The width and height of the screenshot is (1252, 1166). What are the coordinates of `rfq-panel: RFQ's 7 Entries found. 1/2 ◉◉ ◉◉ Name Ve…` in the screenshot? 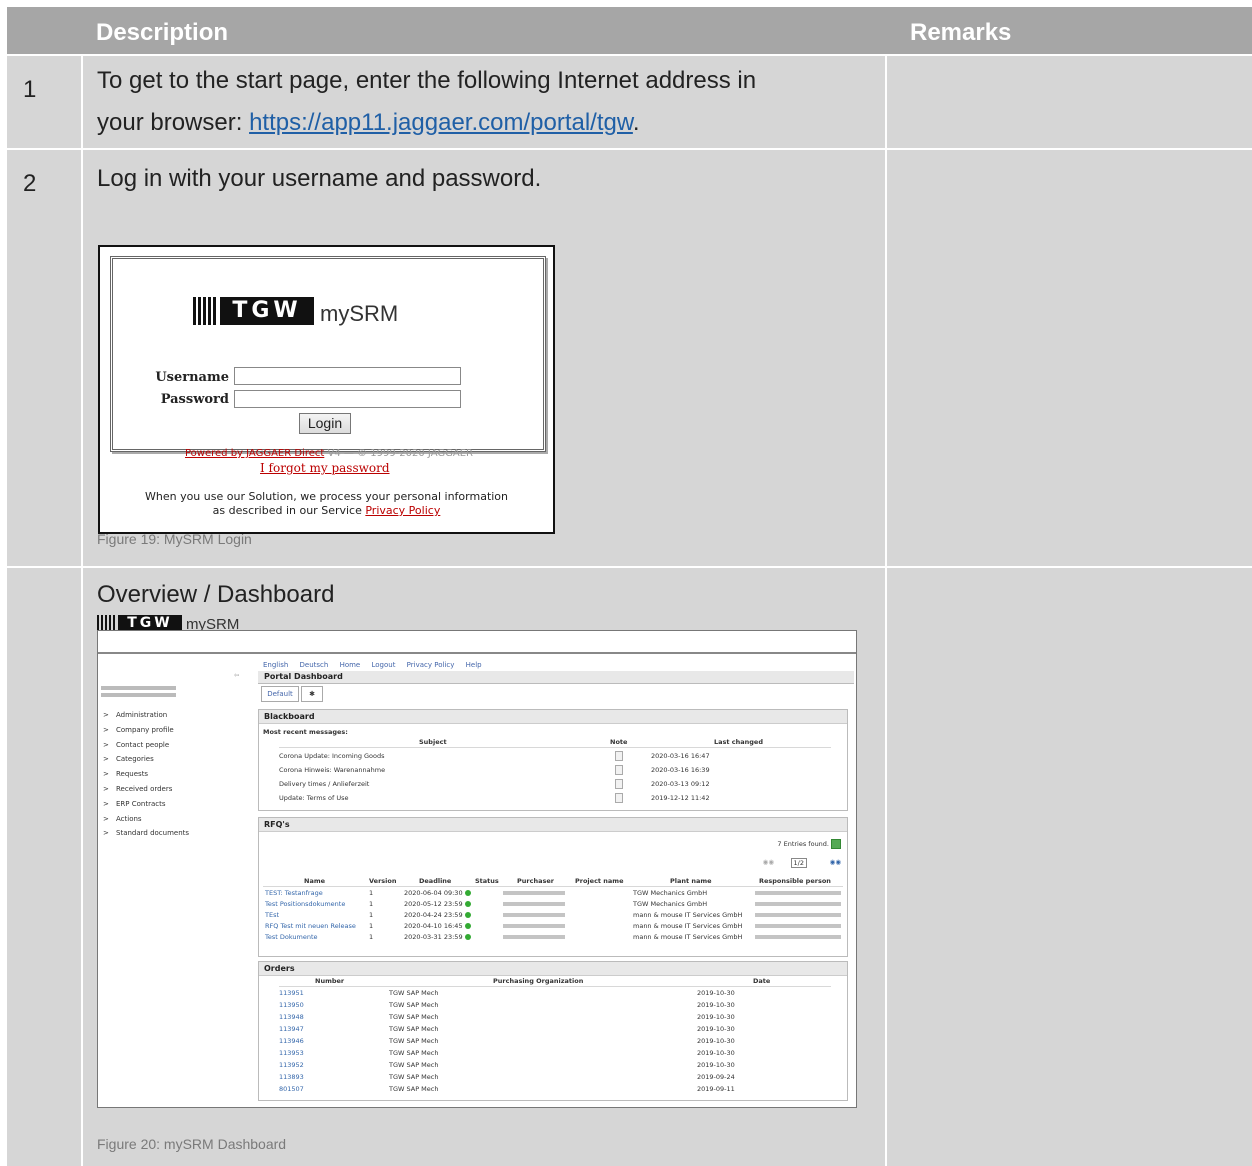 It's located at (553, 887).